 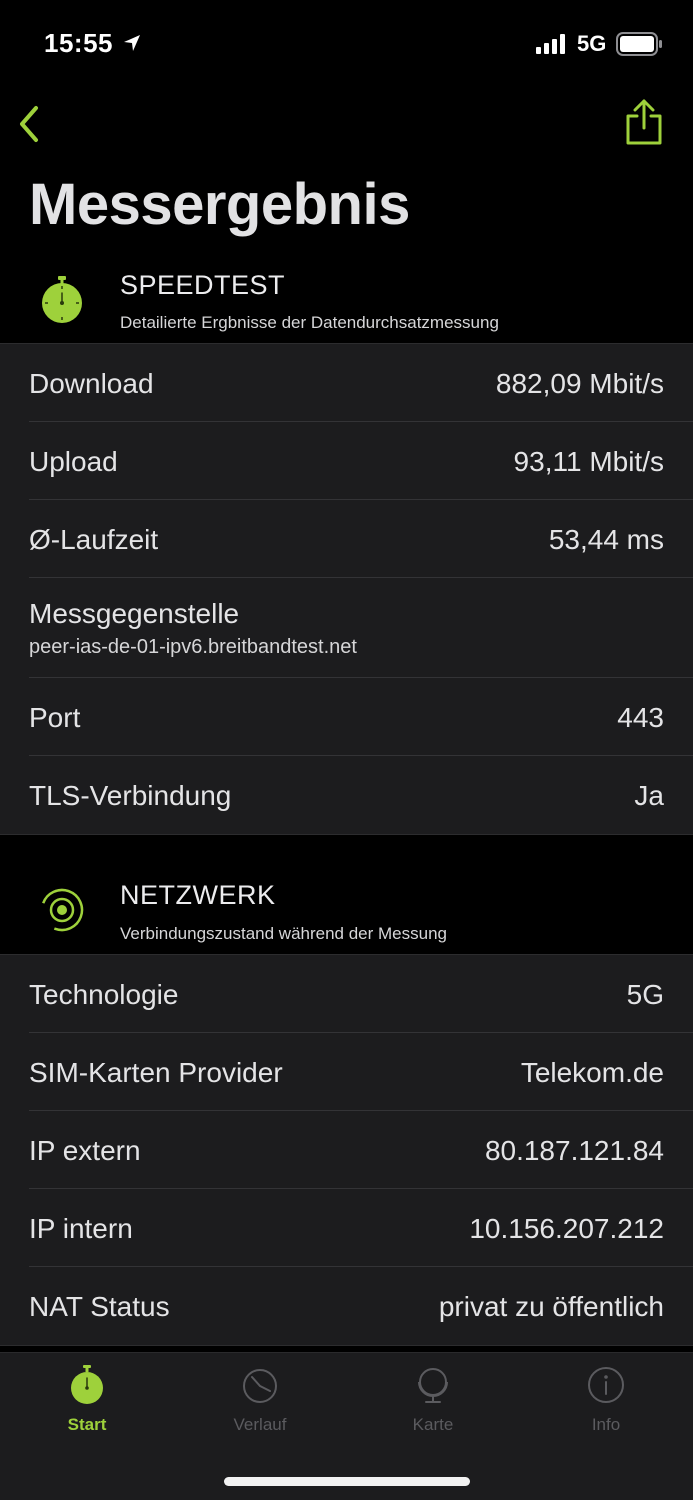 I want to click on share-icon, so click(x=644, y=122).